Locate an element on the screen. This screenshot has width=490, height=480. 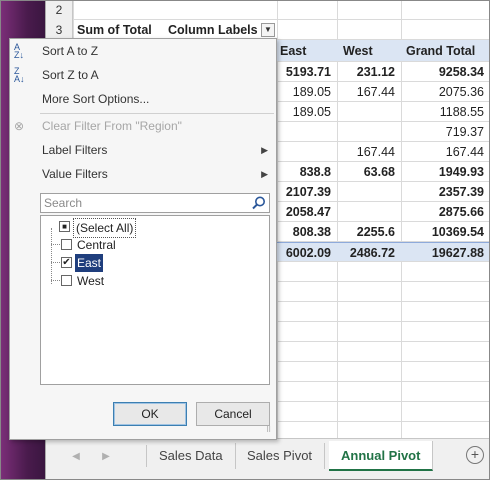
search-icon is located at coordinates (258, 203).